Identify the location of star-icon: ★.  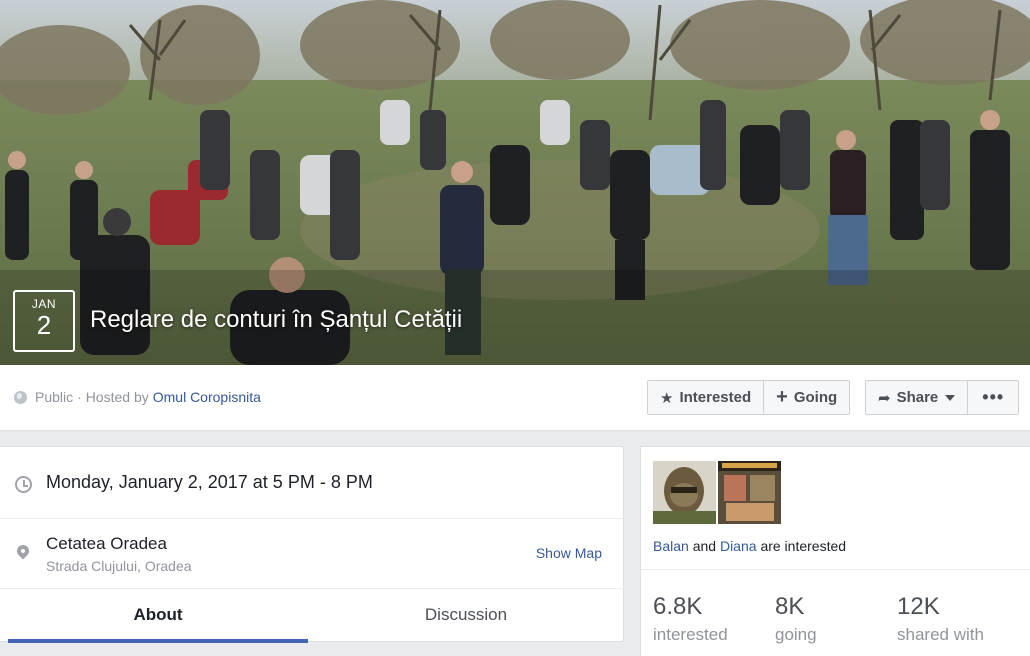
(667, 398).